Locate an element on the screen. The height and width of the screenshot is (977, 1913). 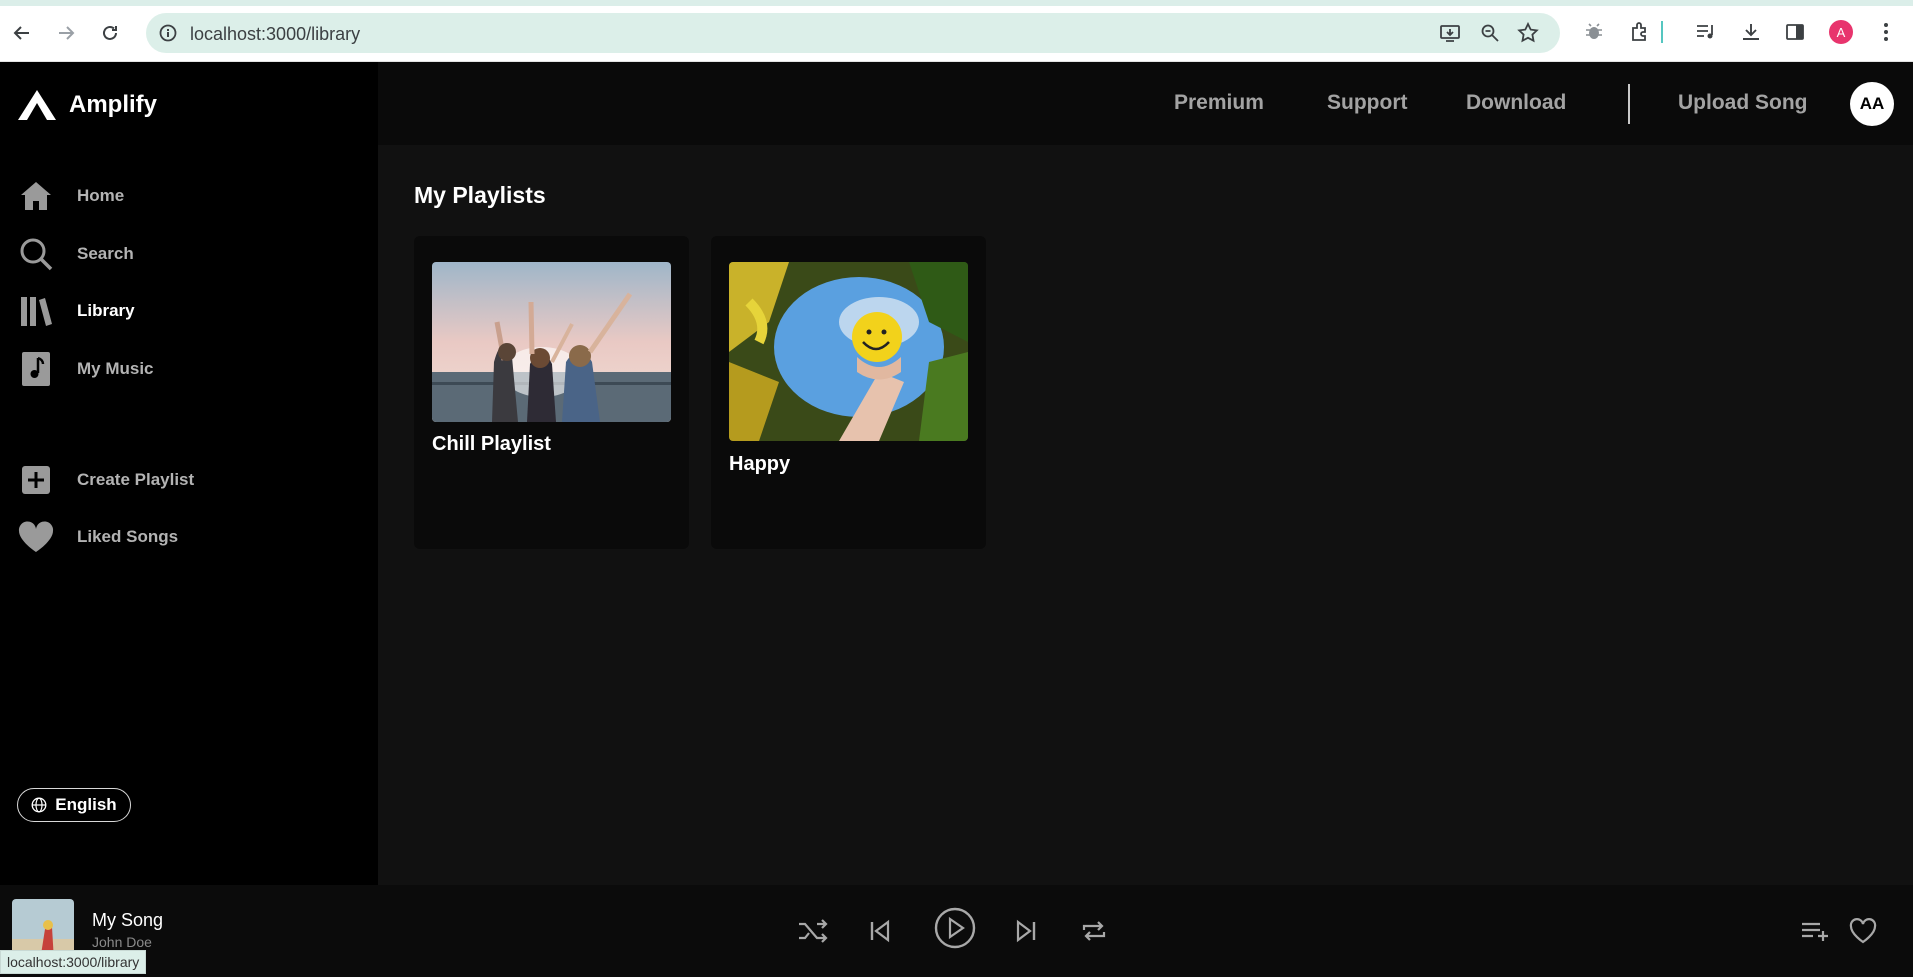
language-label: English is located at coordinates (86, 804).